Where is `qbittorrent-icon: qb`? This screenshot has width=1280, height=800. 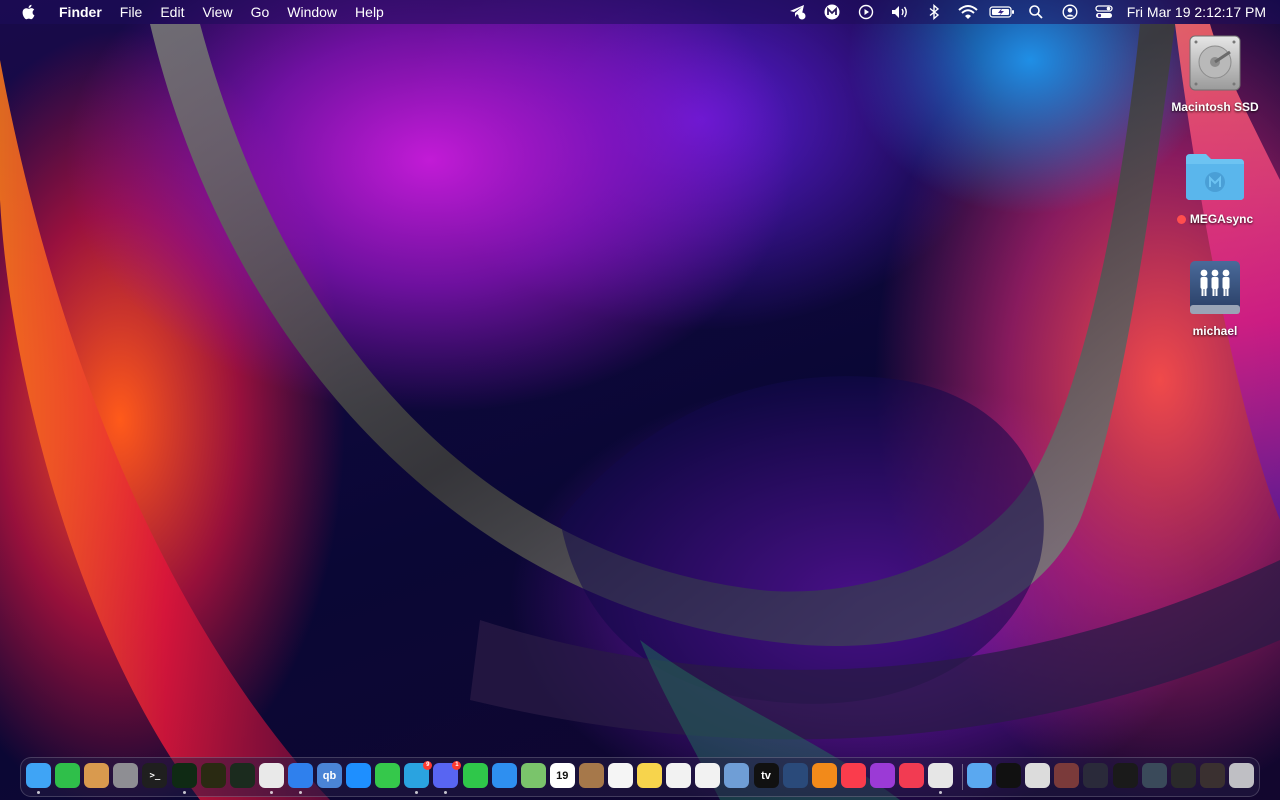 qbittorrent-icon: qb is located at coordinates (329, 775).